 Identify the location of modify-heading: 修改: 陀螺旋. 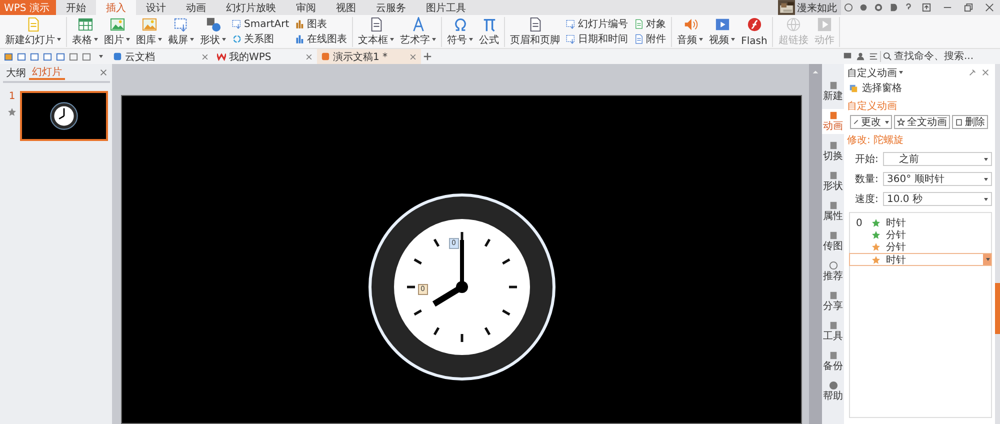
(876, 140).